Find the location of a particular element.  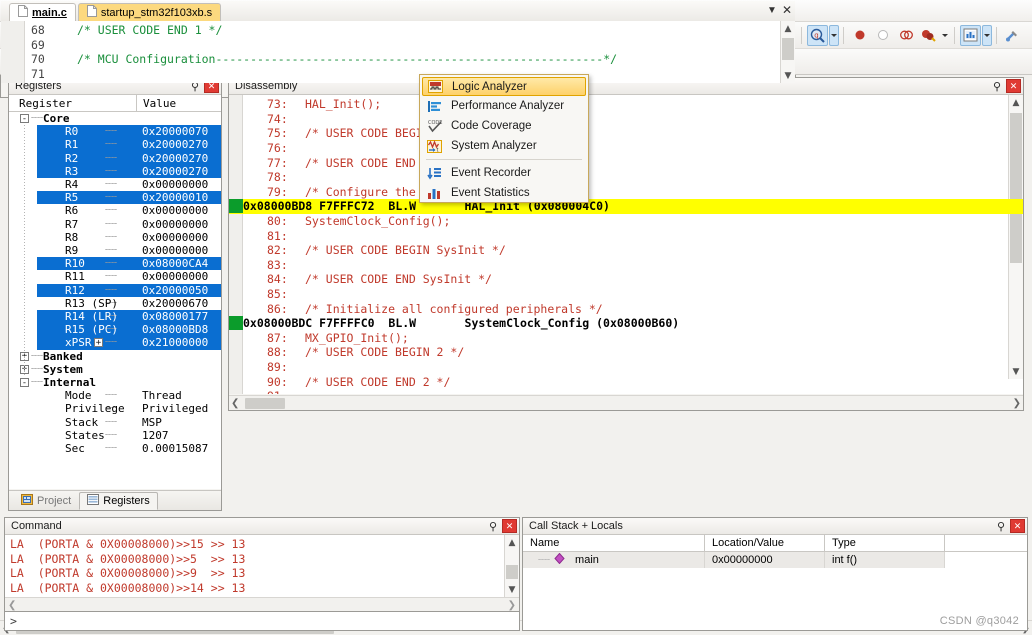

command-horizontal-scrollbar: ❮ ❯ is located at coordinates (262, 604).